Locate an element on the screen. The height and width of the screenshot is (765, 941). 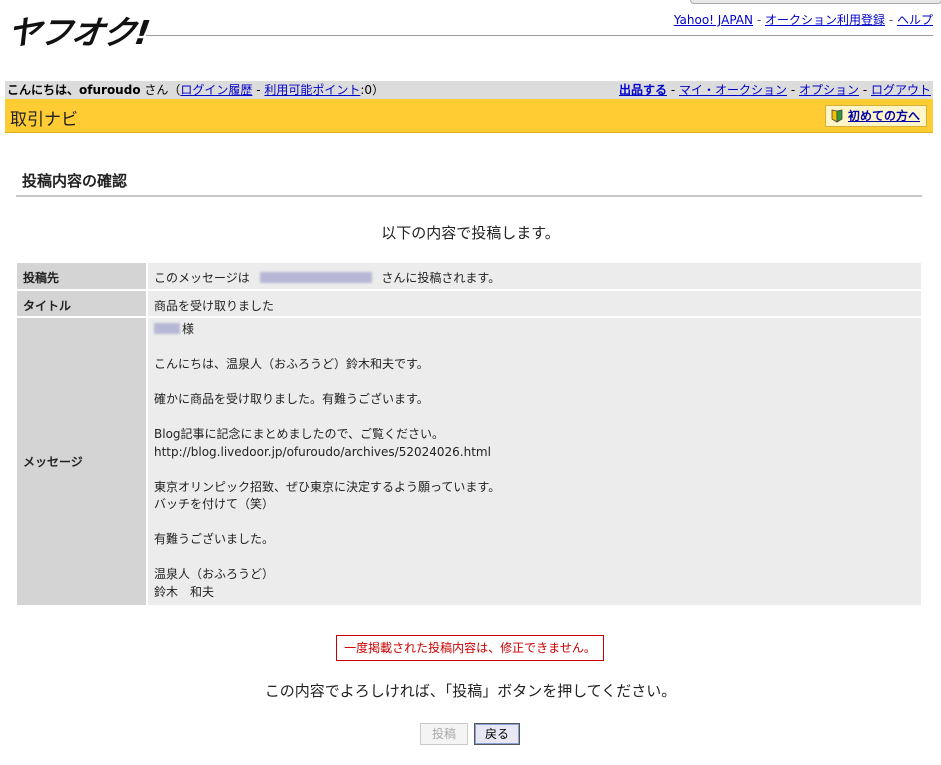
lead-text: 以下の内容で投稿します。 is located at coordinates (470, 233).